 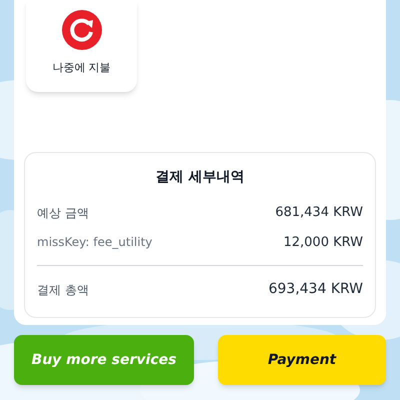 I want to click on details-title: 결제 세부내역, so click(x=200, y=177).